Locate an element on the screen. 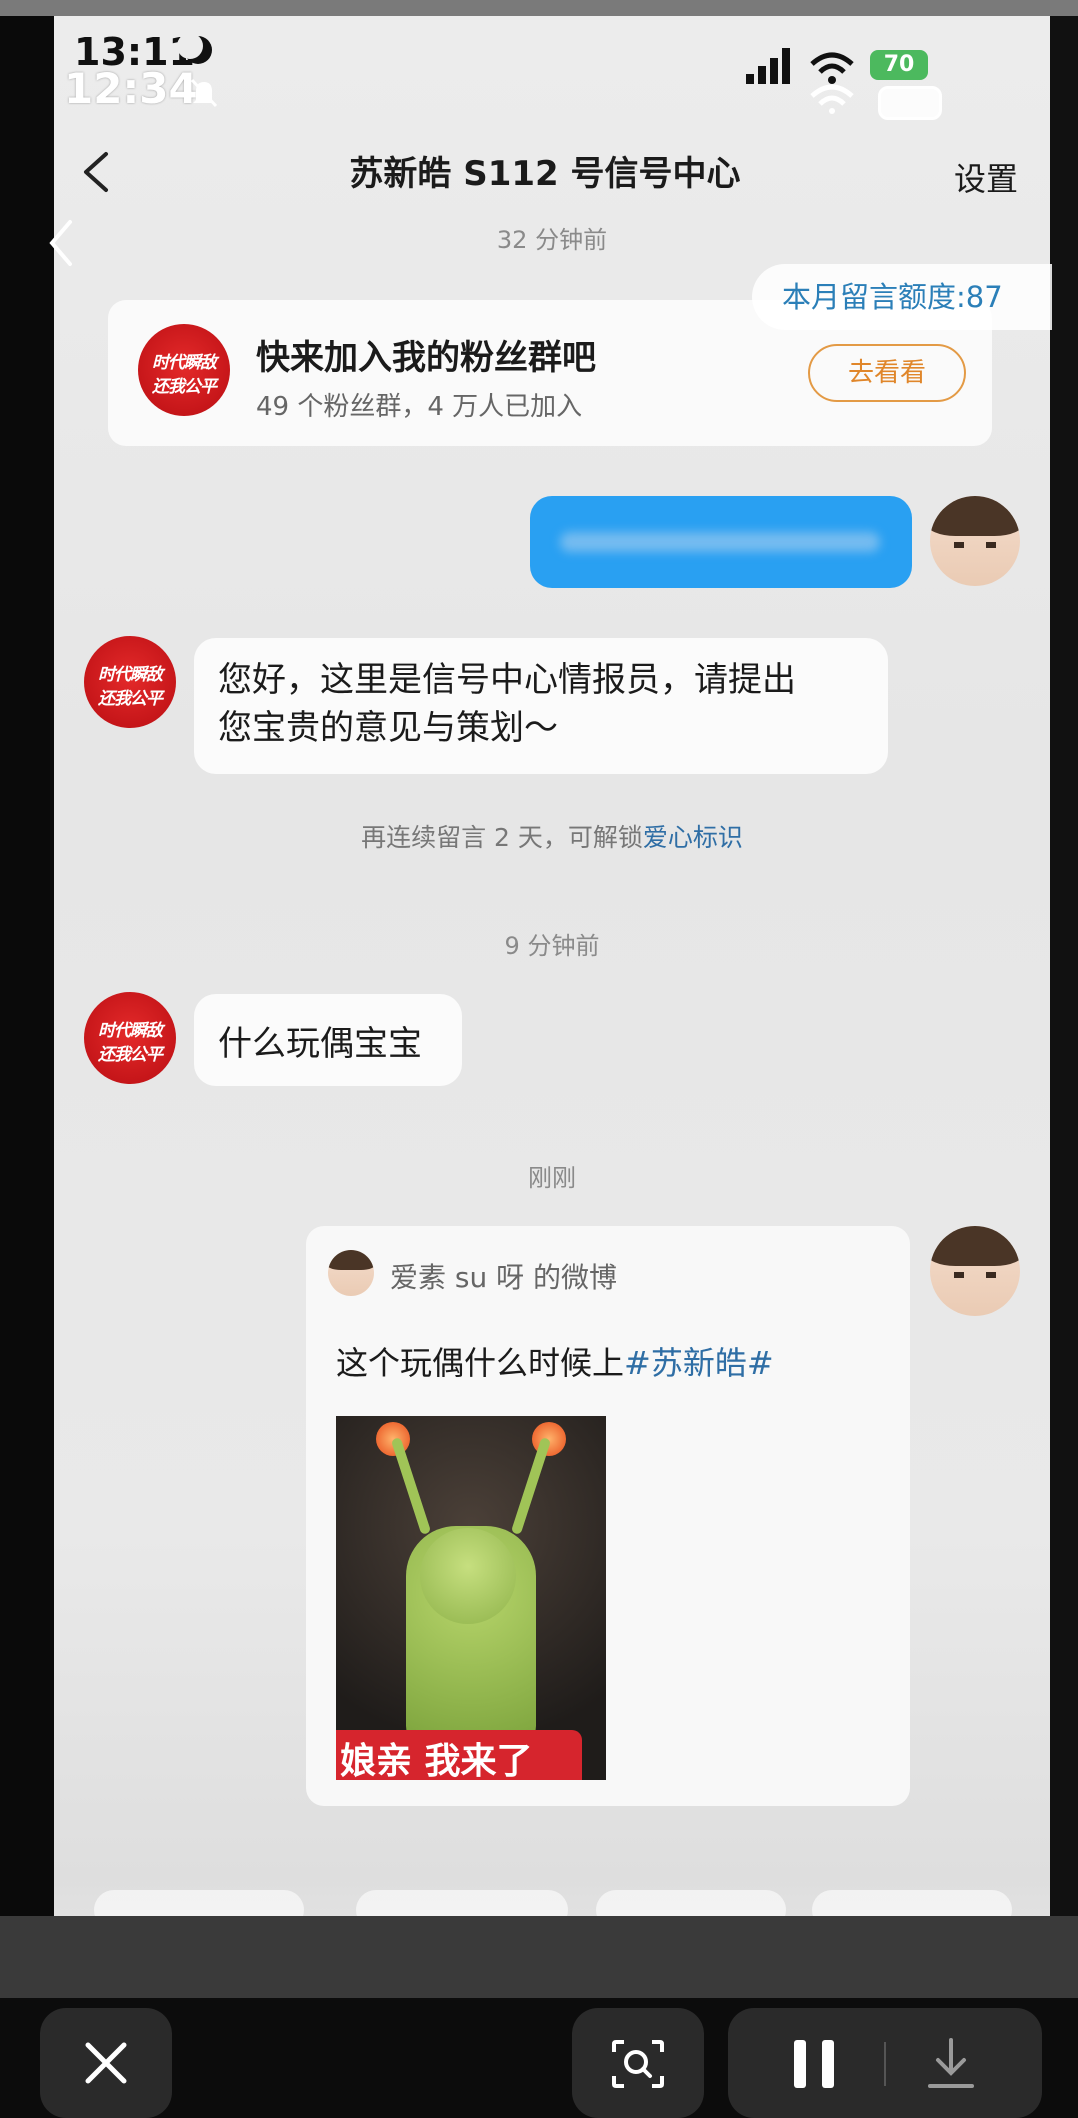 This screenshot has height=2118, width=1078. settings-button: 设置 is located at coordinates (986, 177).